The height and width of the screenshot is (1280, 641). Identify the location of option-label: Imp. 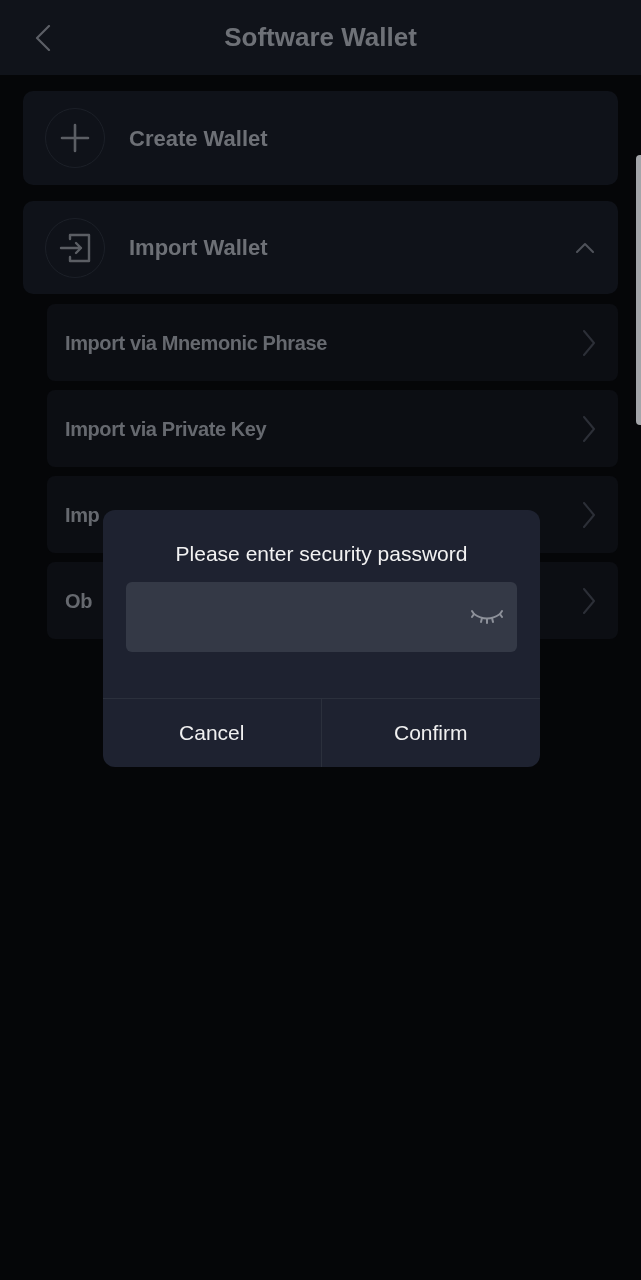
(82, 515).